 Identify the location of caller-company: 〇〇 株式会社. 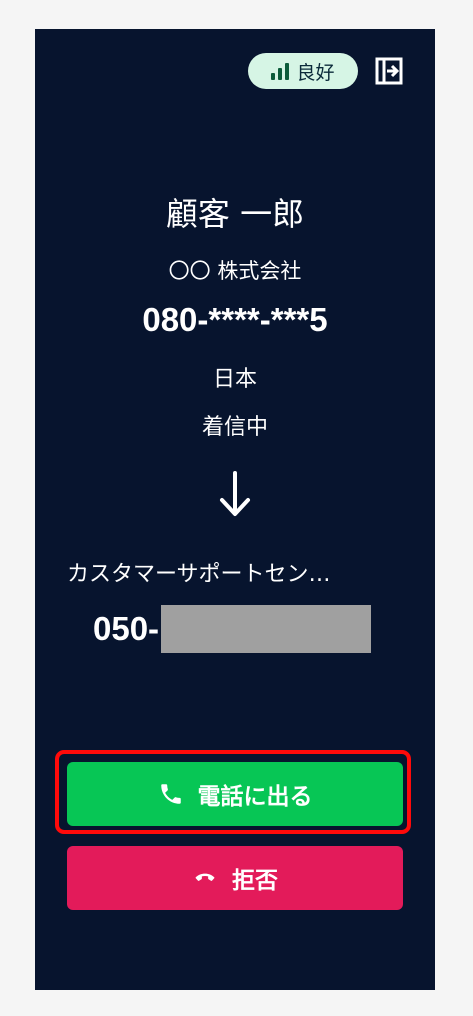
(235, 271).